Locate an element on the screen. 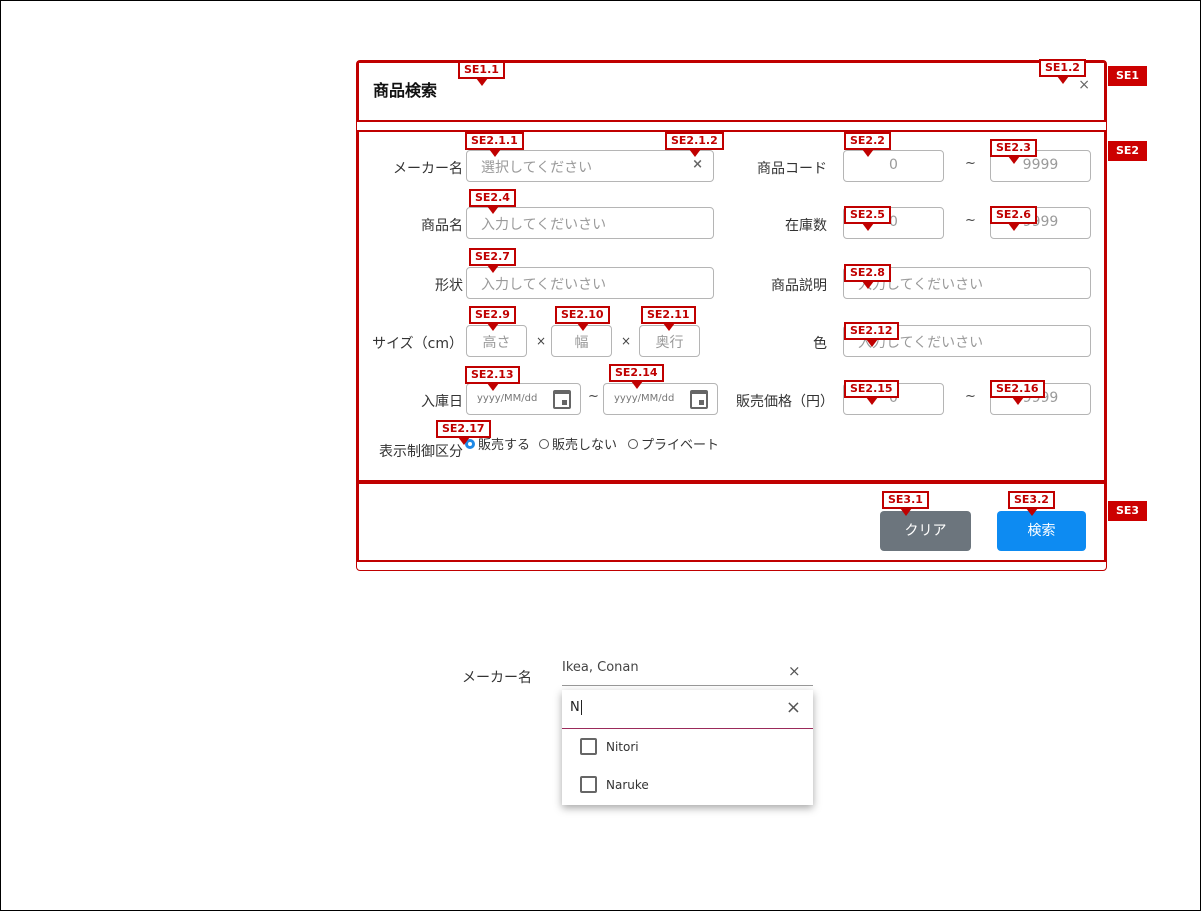 The width and height of the screenshot is (1201, 911). callout-se3-1: SE3.1 is located at coordinates (905, 503).